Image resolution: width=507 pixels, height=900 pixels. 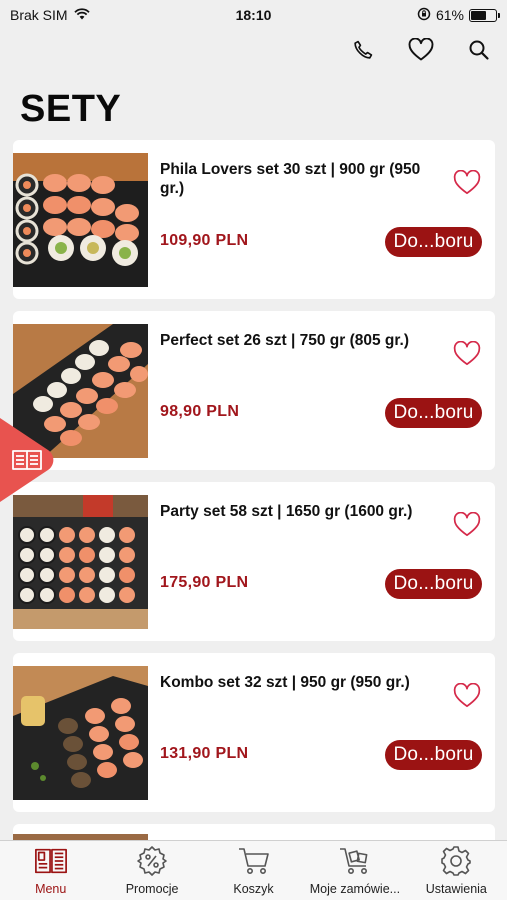 I want to click on wifi-icon, so click(x=81, y=15).